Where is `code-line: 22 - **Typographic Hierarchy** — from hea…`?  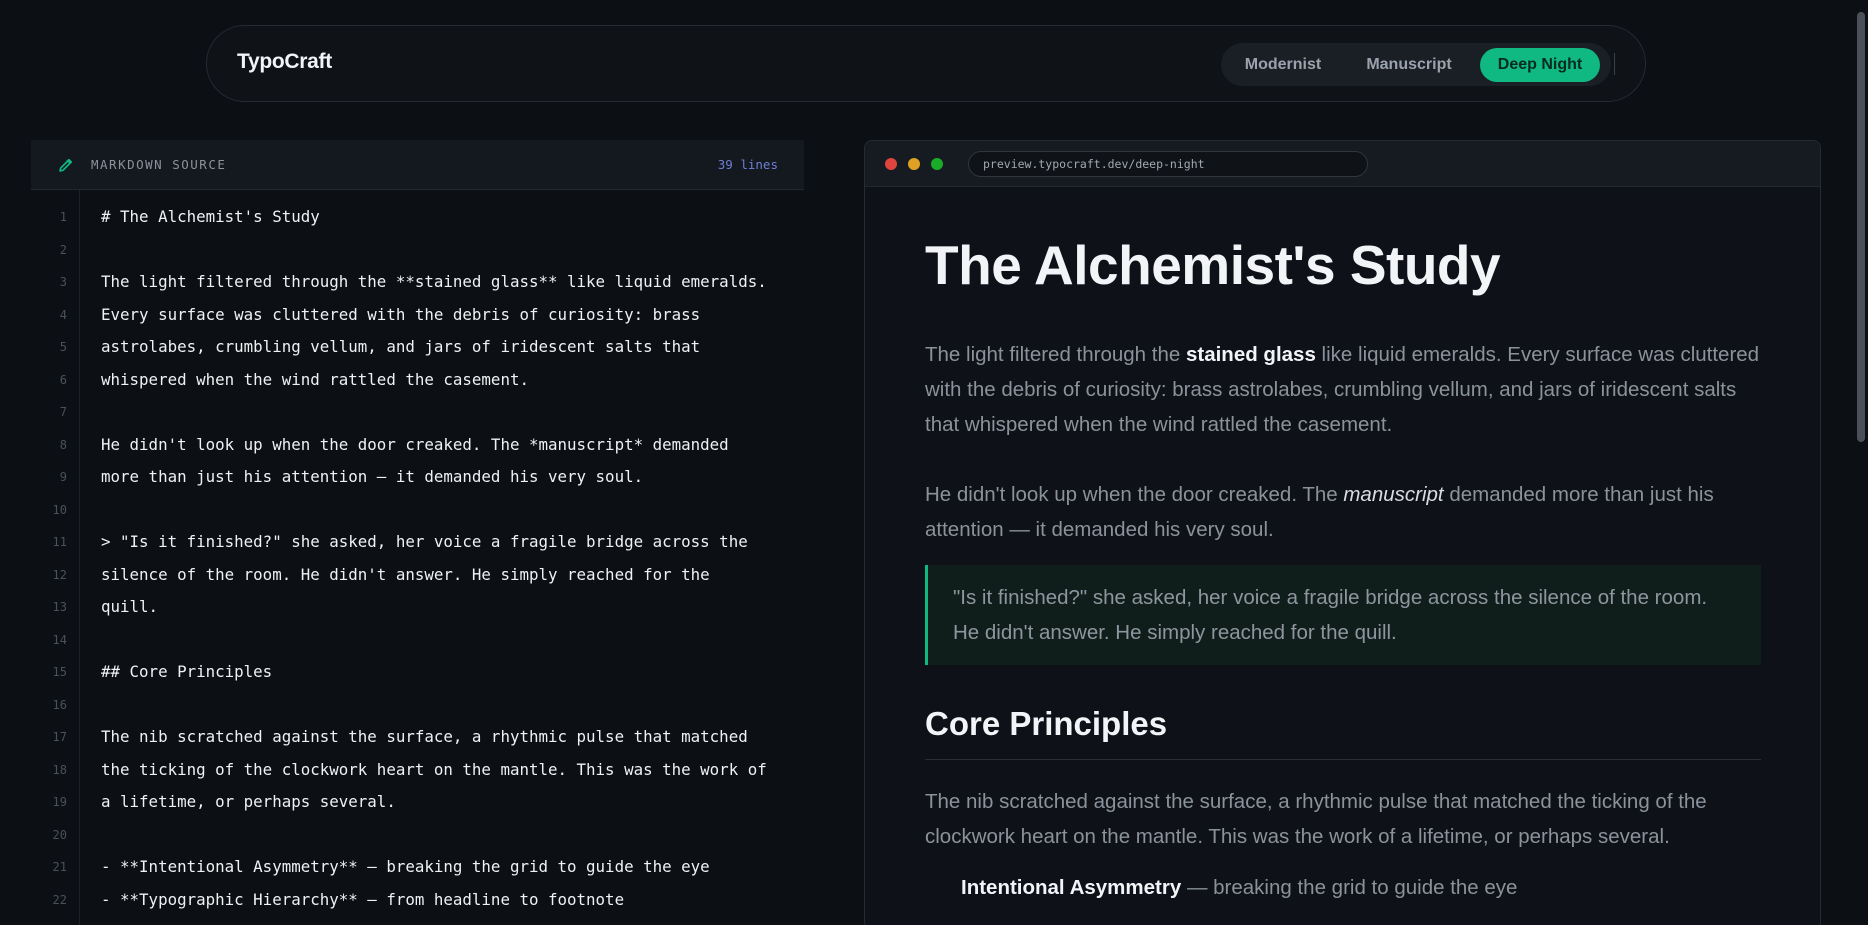 code-line: 22 - **Typographic Hierarchy** — from hea… is located at coordinates (417, 901).